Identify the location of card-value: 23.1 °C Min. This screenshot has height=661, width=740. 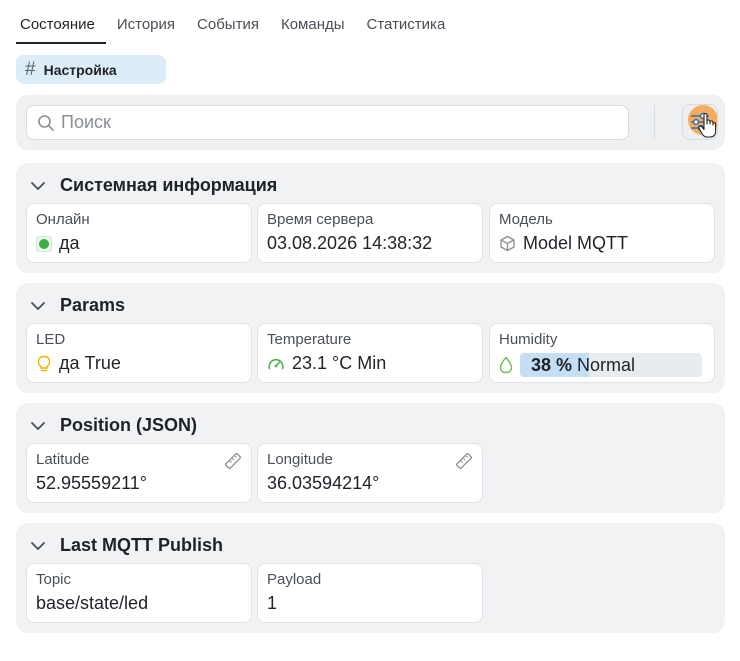
(326, 363).